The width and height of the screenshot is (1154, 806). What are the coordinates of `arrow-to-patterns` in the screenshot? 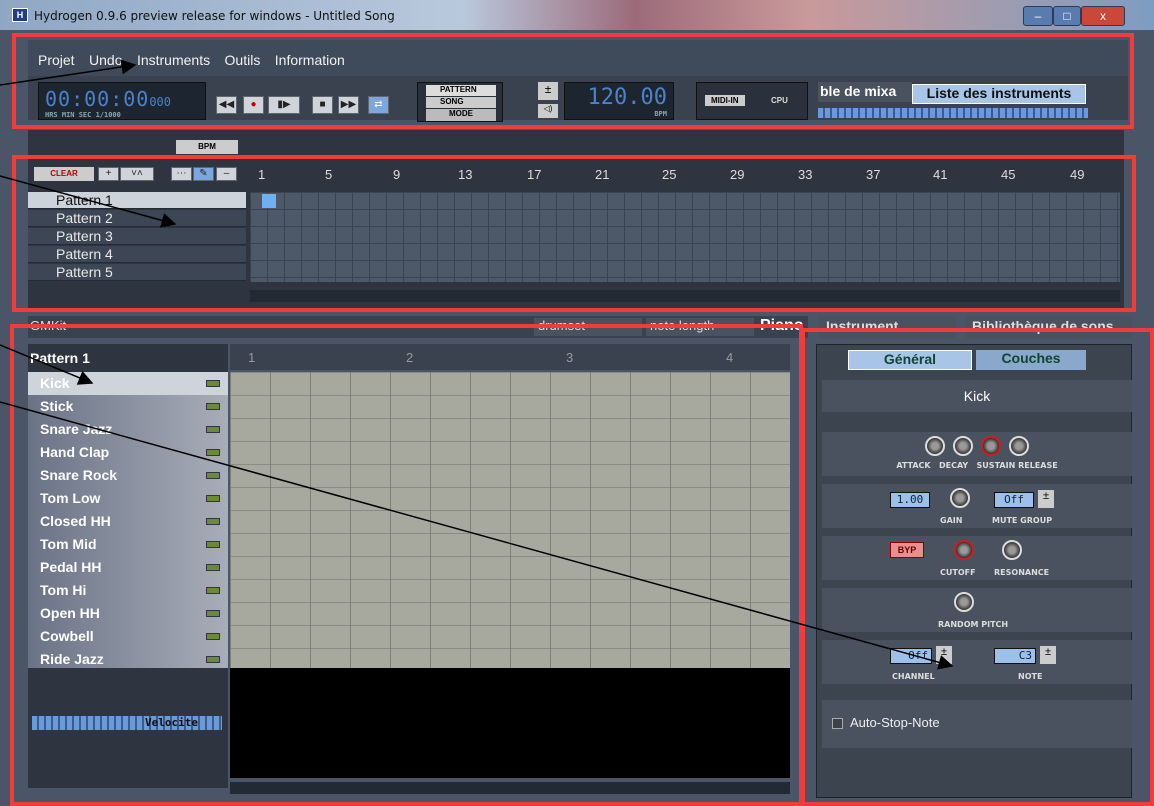 It's located at (88, 201).